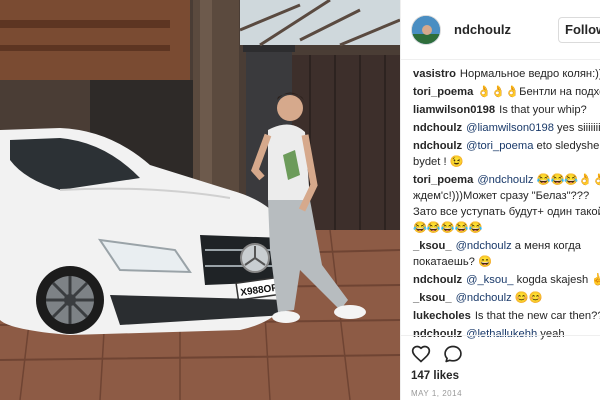 This screenshot has height=400, width=600. I want to click on comment: ndchoulz @liamwilson0198 yes siiiiiiir 😁, so click(506, 128).